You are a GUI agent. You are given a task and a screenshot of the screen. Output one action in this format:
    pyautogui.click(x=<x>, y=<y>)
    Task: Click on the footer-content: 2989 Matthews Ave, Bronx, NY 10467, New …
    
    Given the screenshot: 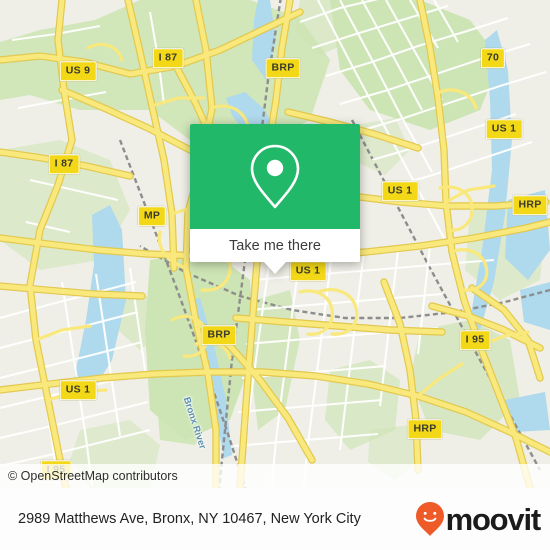 What is the action you would take?
    pyautogui.click(x=275, y=519)
    